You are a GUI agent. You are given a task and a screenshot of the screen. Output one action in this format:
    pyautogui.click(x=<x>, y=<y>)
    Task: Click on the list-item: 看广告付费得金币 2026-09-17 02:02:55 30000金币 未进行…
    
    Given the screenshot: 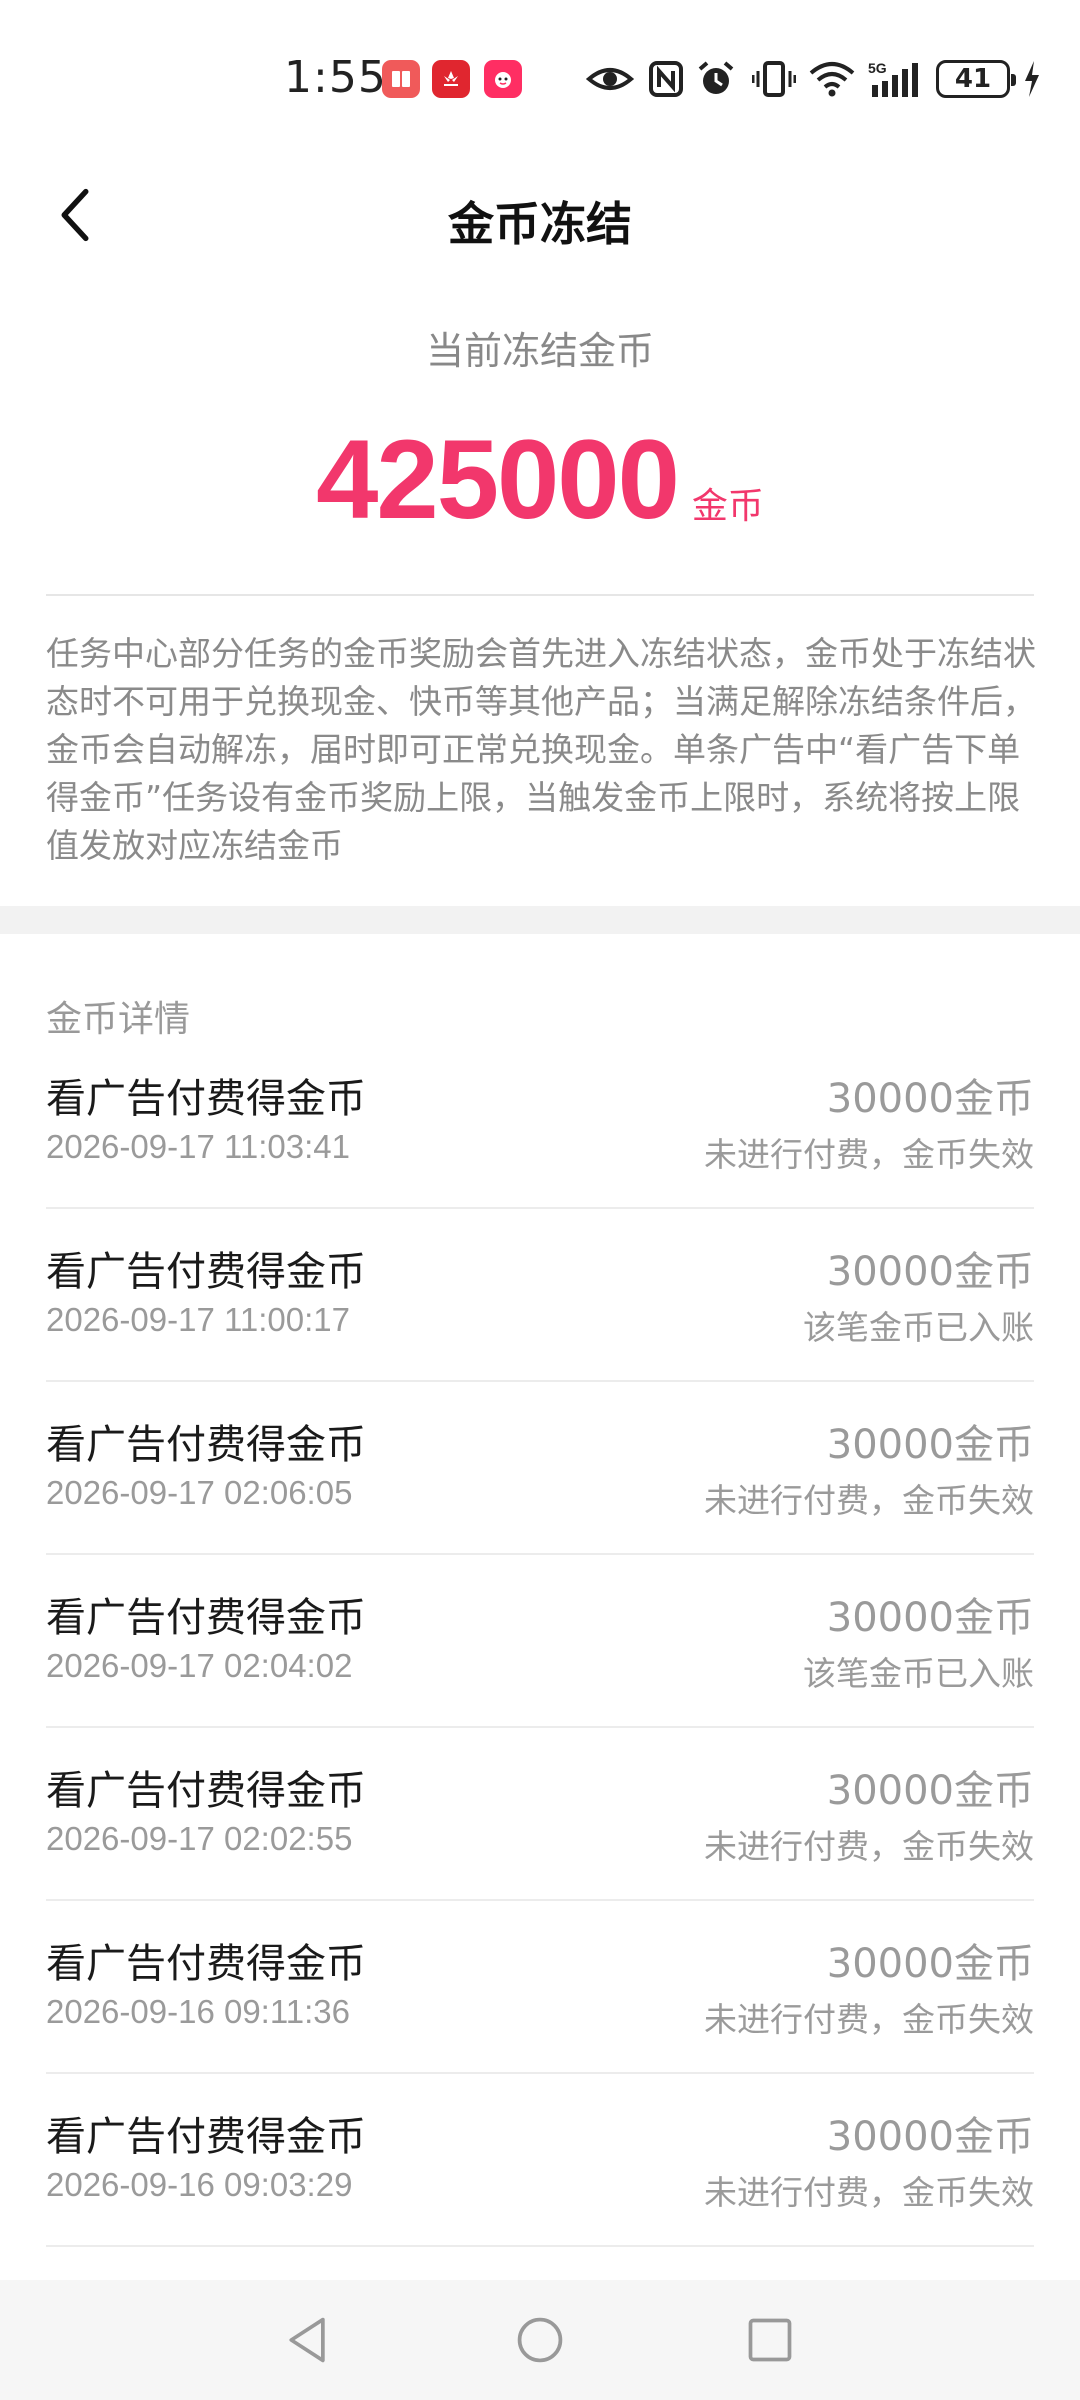 What is the action you would take?
    pyautogui.click(x=540, y=1814)
    